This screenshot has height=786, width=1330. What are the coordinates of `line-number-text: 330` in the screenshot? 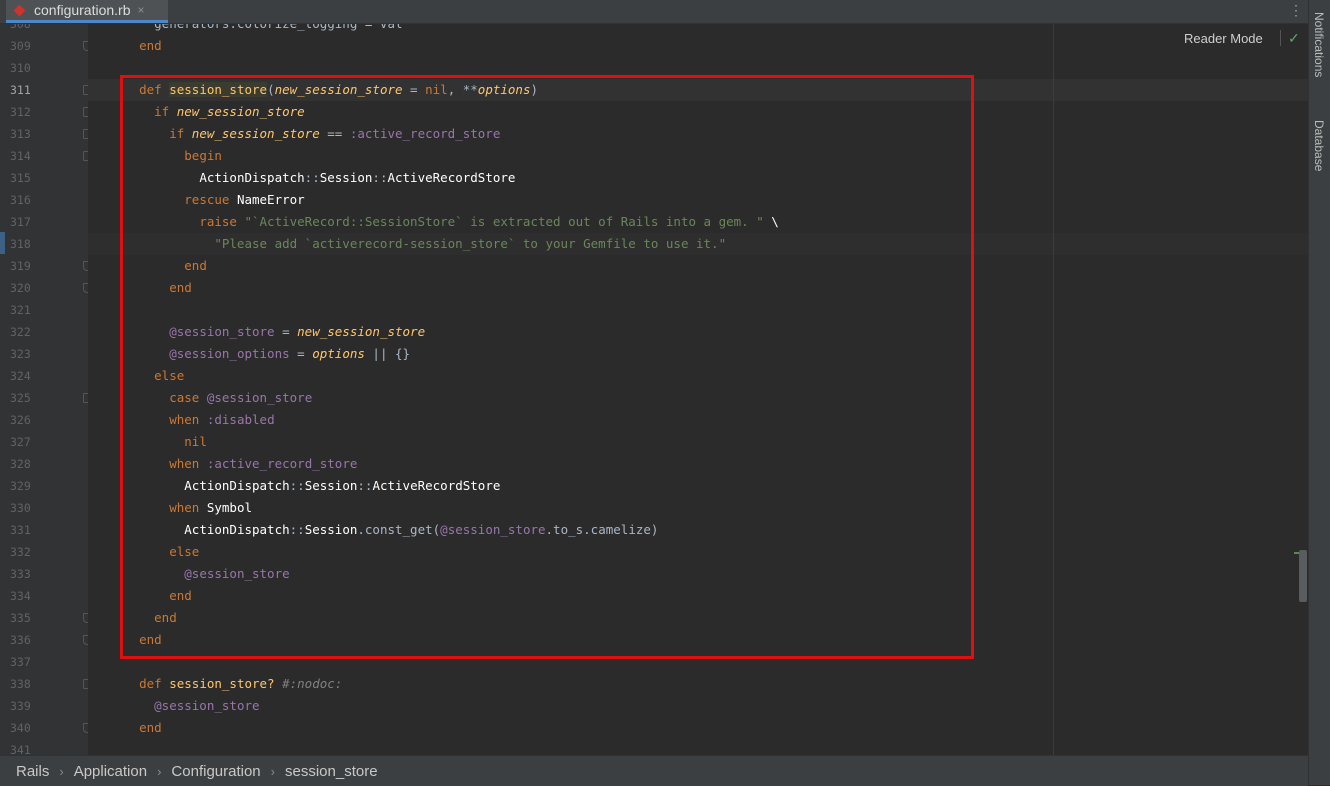 It's located at (20, 508).